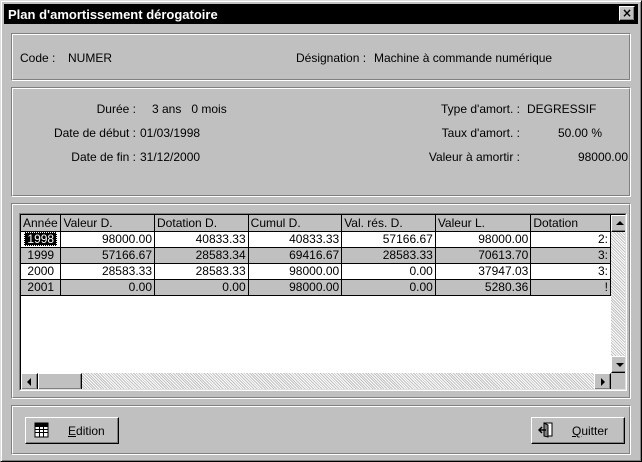 The width and height of the screenshot is (642, 462). What do you see at coordinates (201, 223) in the screenshot?
I see `column-header-dotation-d: Dotation D.` at bounding box center [201, 223].